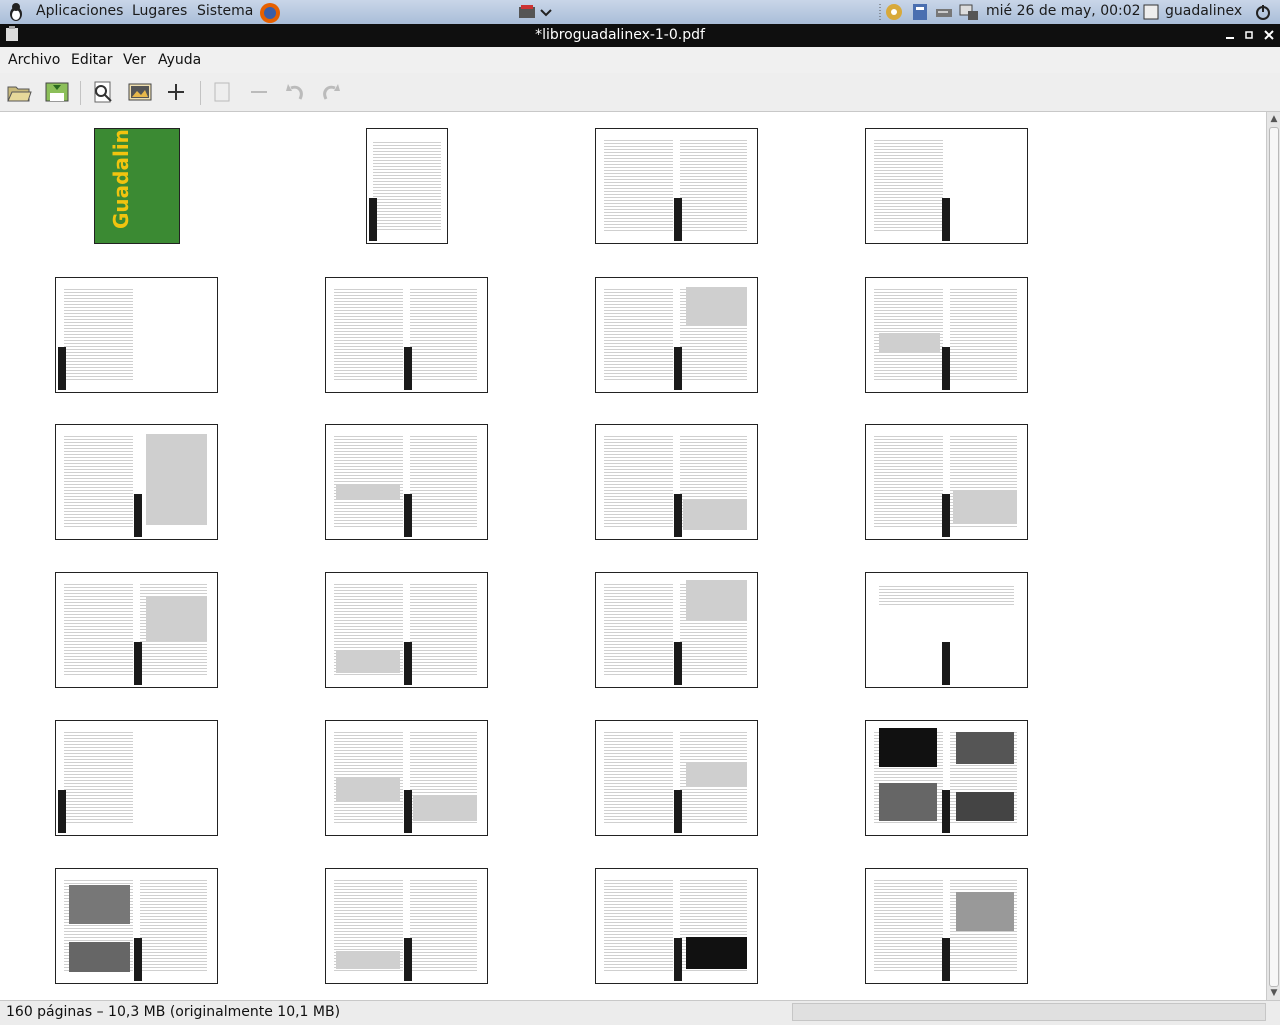  What do you see at coordinates (1263, 12) in the screenshot?
I see `power-icon` at bounding box center [1263, 12].